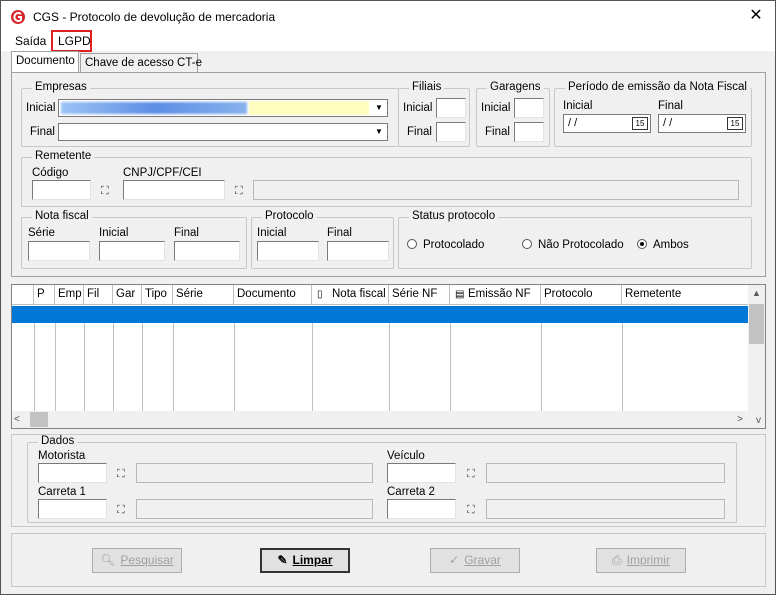  Describe the element at coordinates (740, 419) in the screenshot. I see `chevron-right-icon: >` at that location.